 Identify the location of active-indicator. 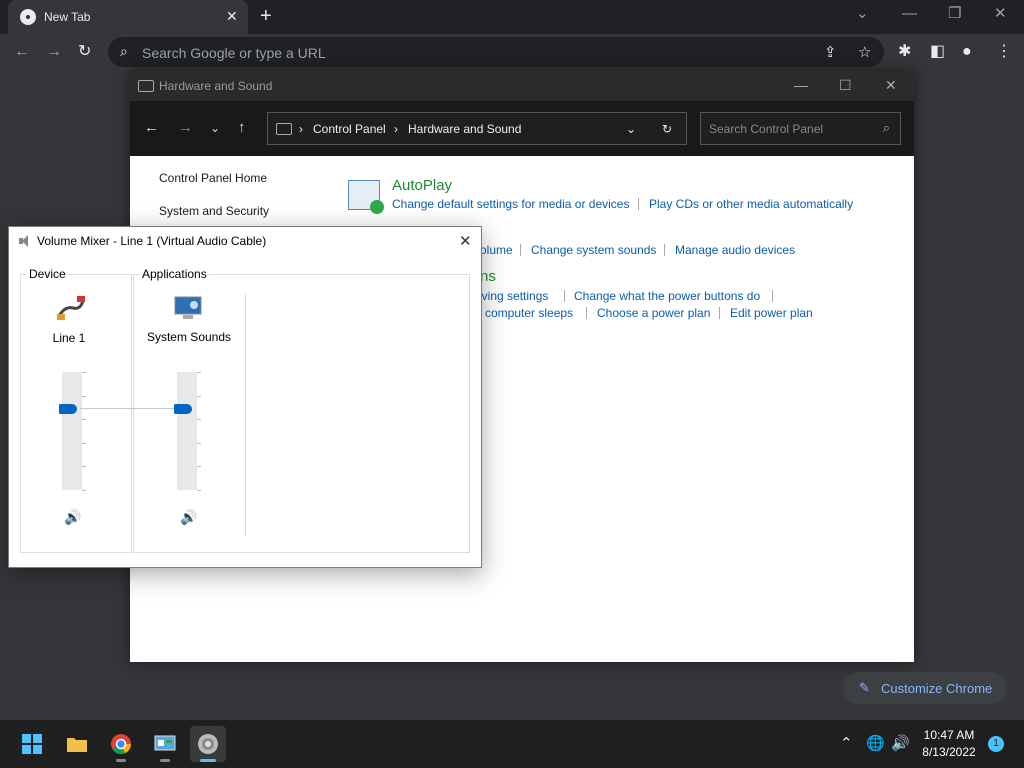
(208, 760).